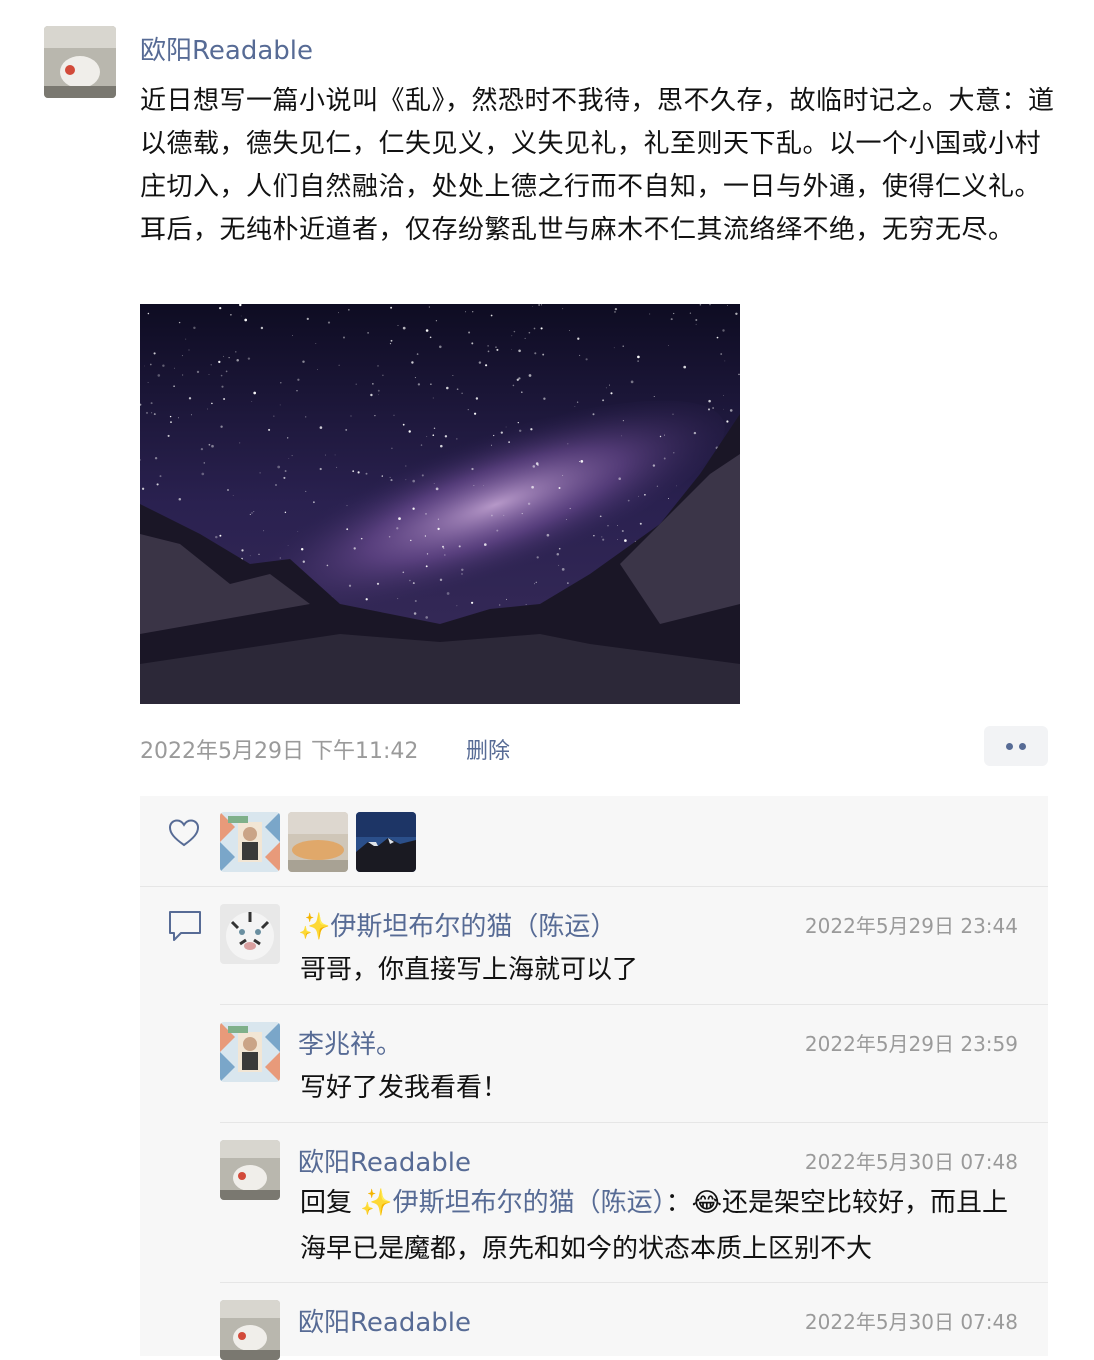  What do you see at coordinates (80, 62) in the screenshot?
I see `author-avatar` at bounding box center [80, 62].